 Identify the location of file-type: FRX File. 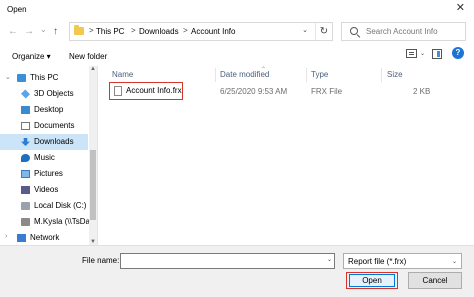
(327, 91).